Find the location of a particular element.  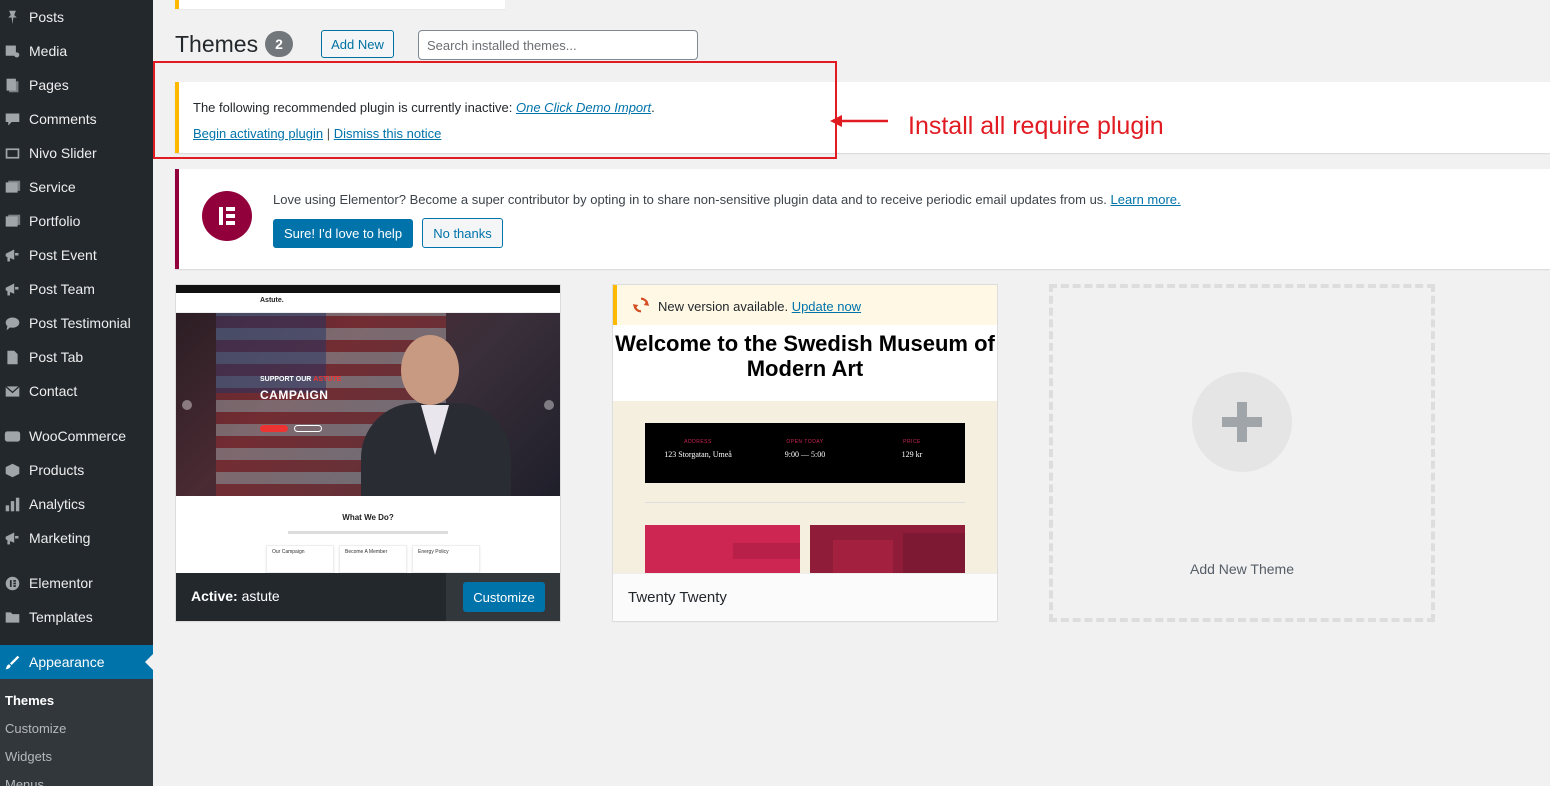

sidebar-item-templates: Templates is located at coordinates (76, 617).